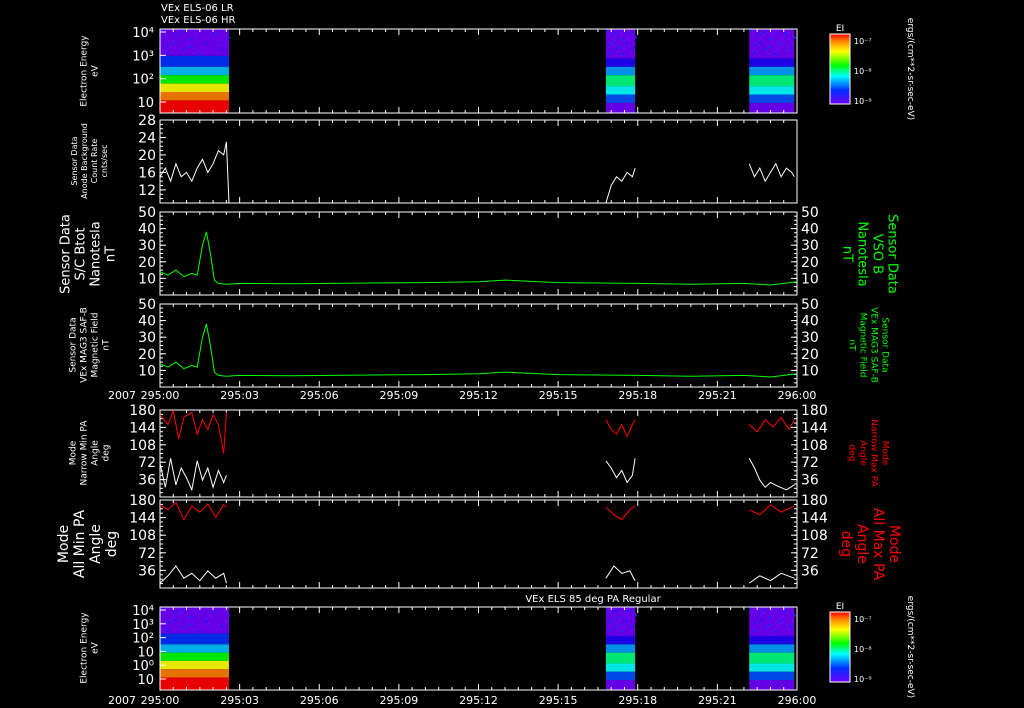  I want to click on mag-ylabel-right-line: VEx MAG3 SAF-B, so click(874, 345).